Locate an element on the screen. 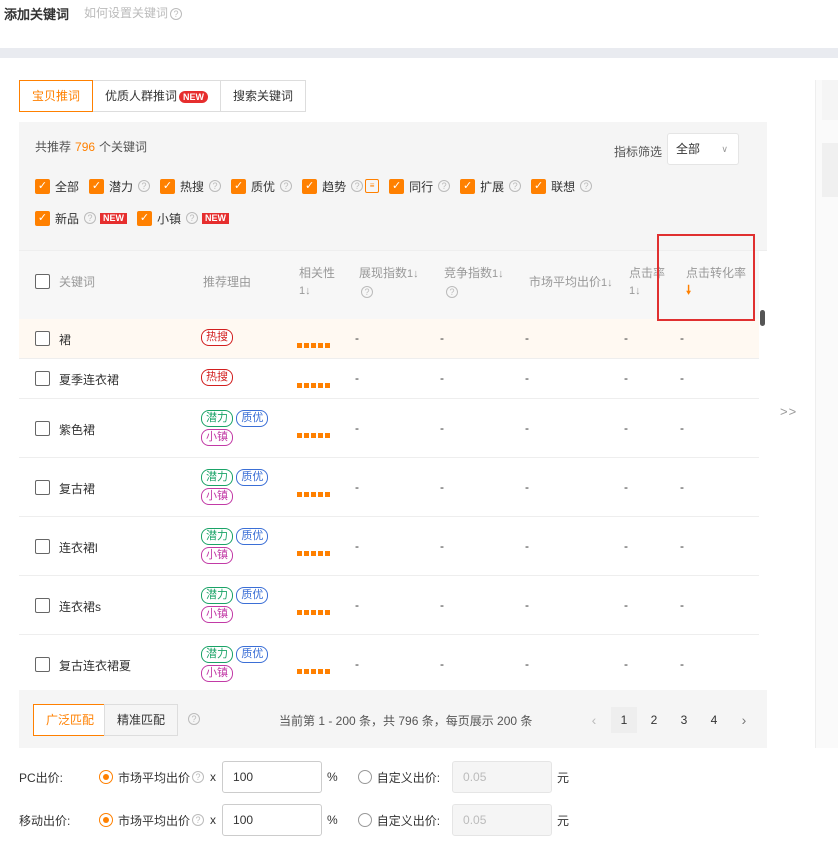 This screenshot has height=847, width=838. document-icon: ≡ is located at coordinates (372, 186).